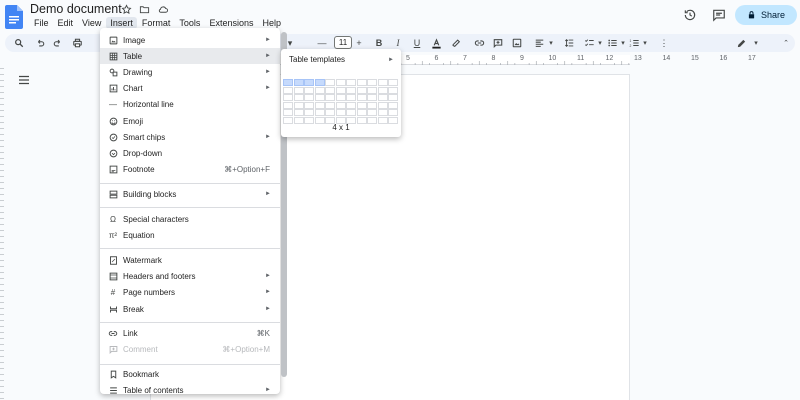 Image resolution: width=800 pixels, height=400 pixels. I want to click on text-color-icon, so click(436, 43).